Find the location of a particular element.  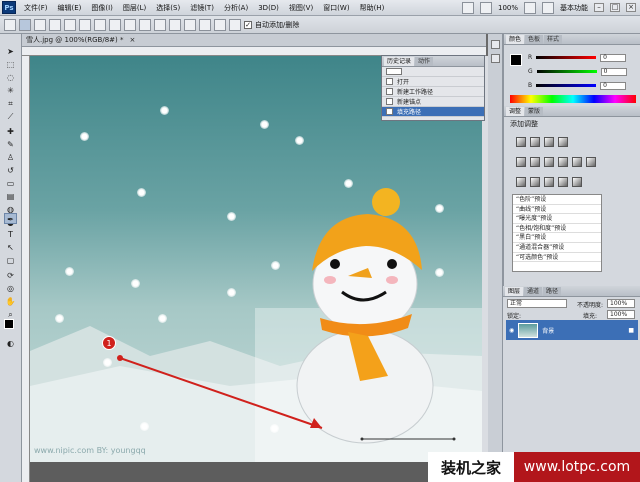

polygon-icon is located at coordinates (145, 24).